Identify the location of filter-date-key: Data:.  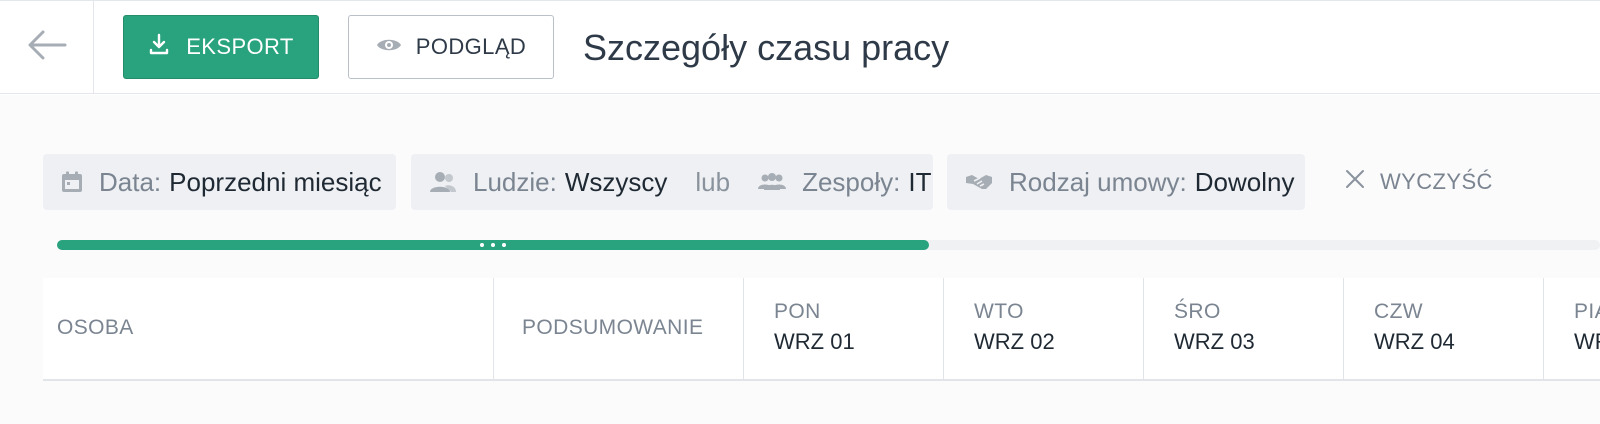
(130, 181).